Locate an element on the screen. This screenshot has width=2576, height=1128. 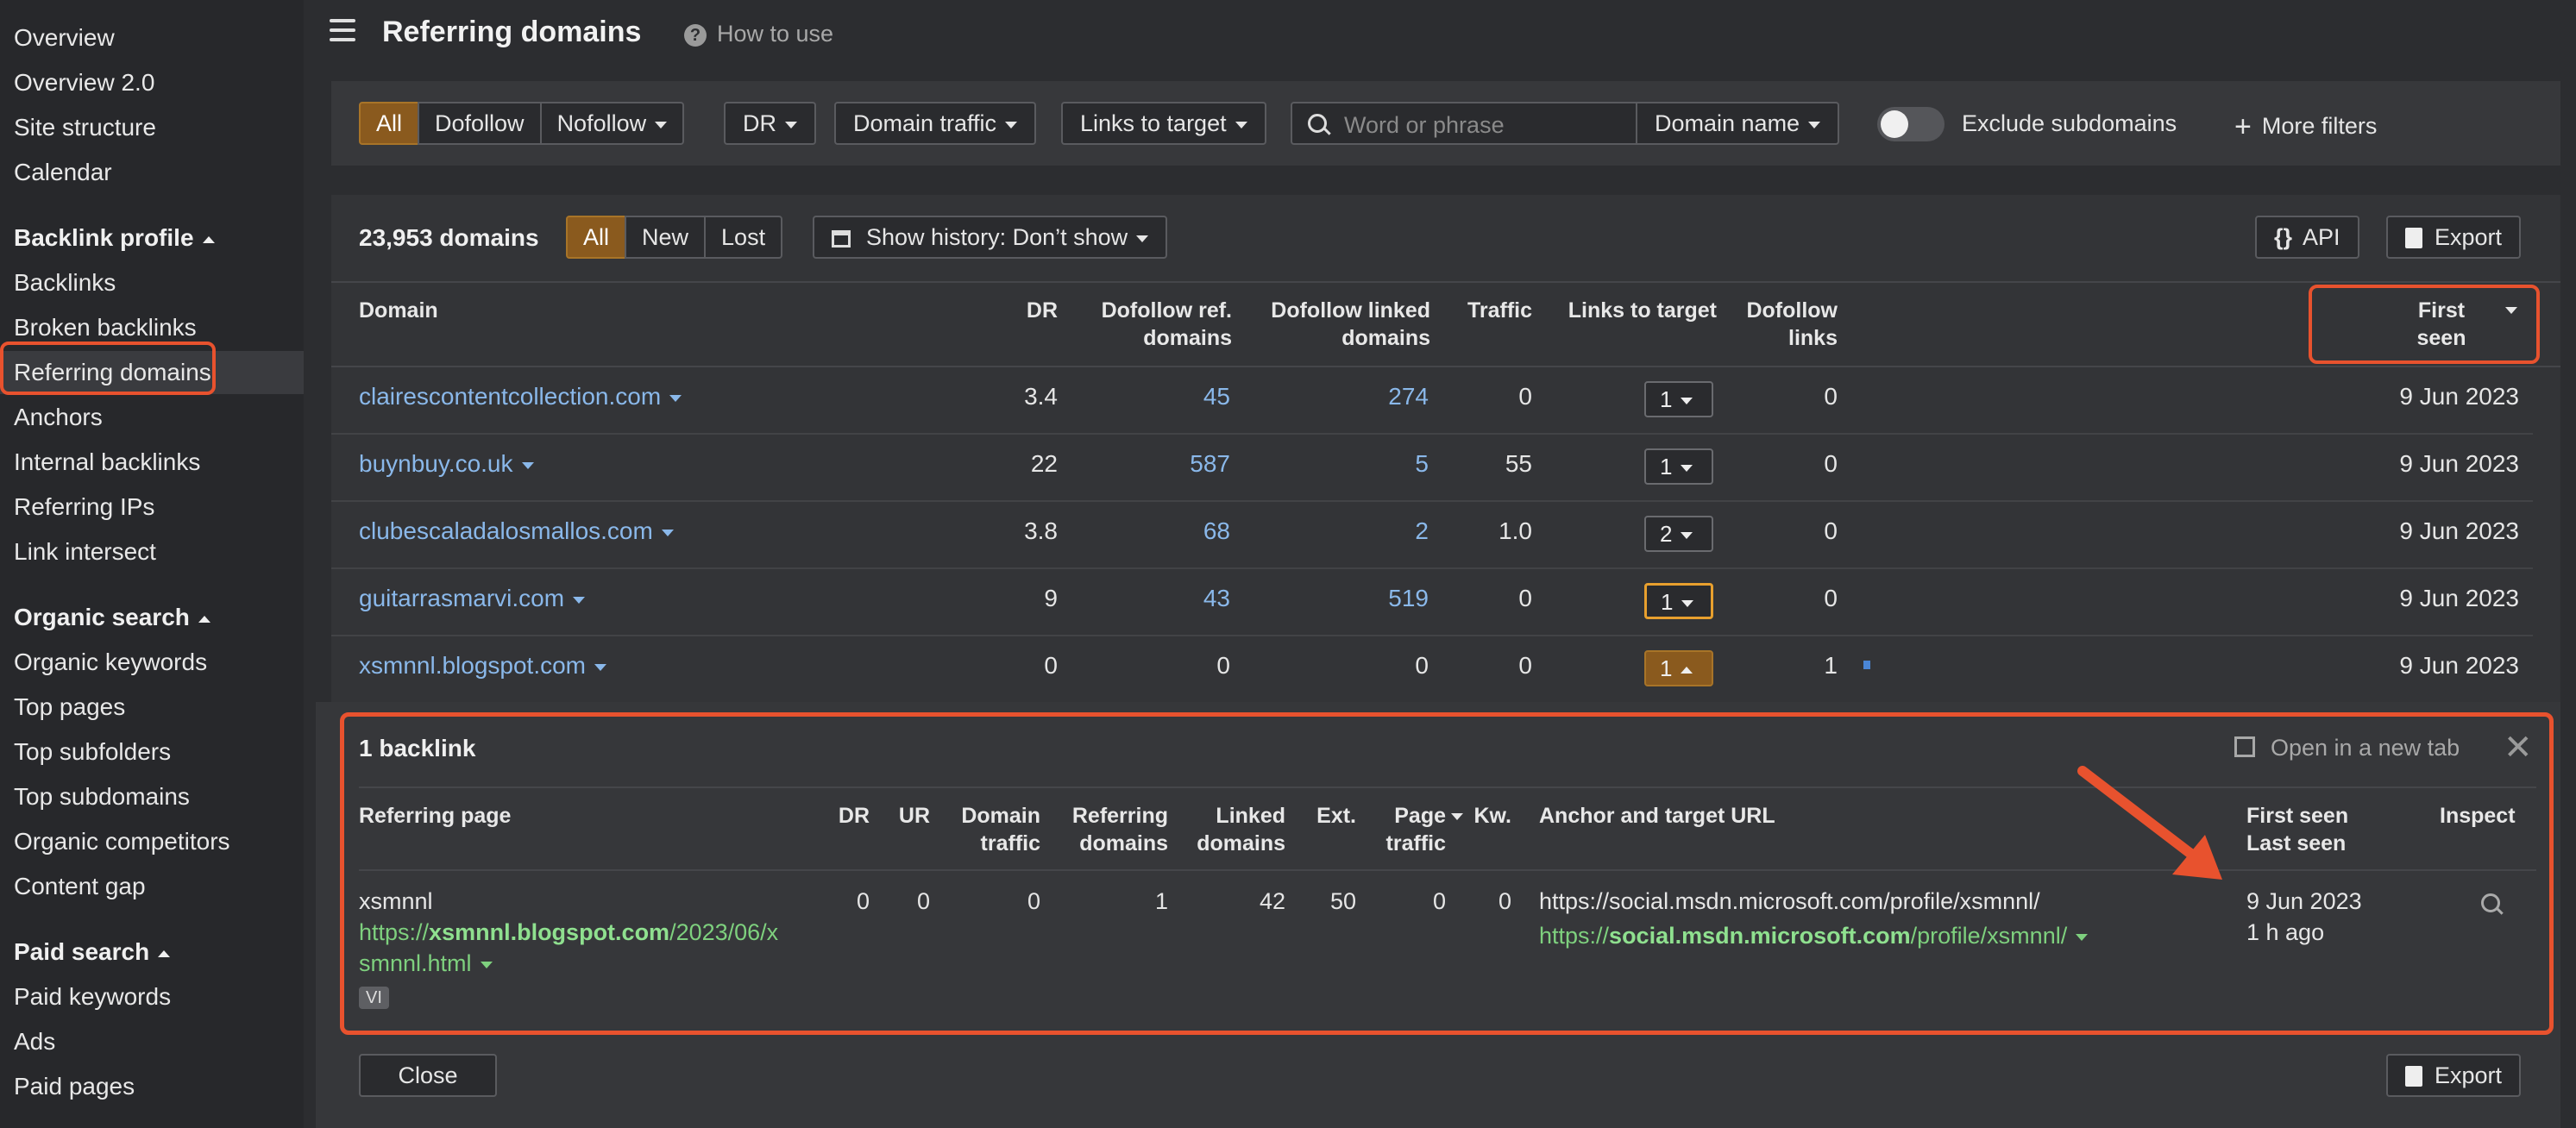
sidebar-item-content-gap: Content gap is located at coordinates (80, 886).